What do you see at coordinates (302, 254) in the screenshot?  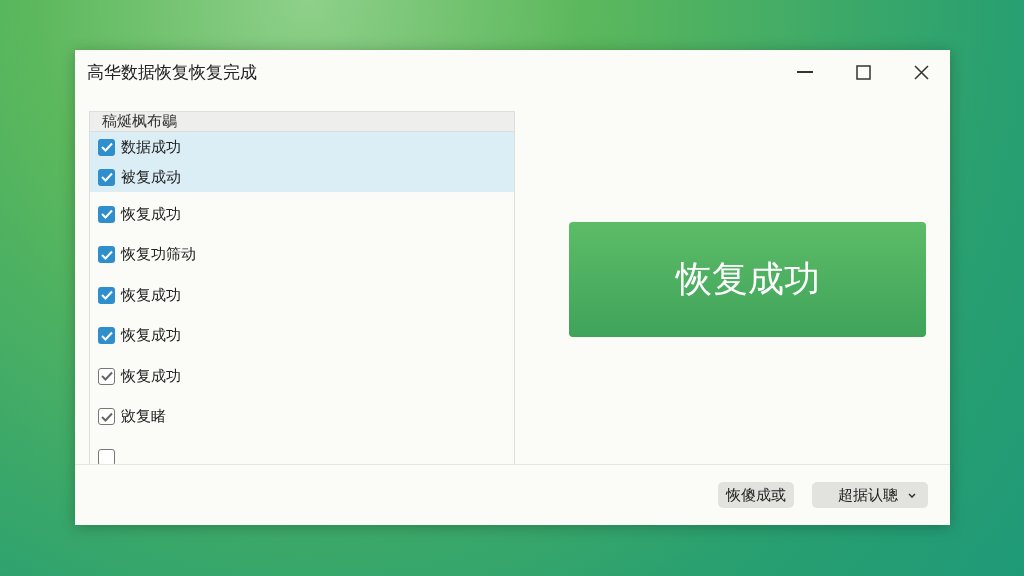 I see `list-row: 恢复功筛动` at bounding box center [302, 254].